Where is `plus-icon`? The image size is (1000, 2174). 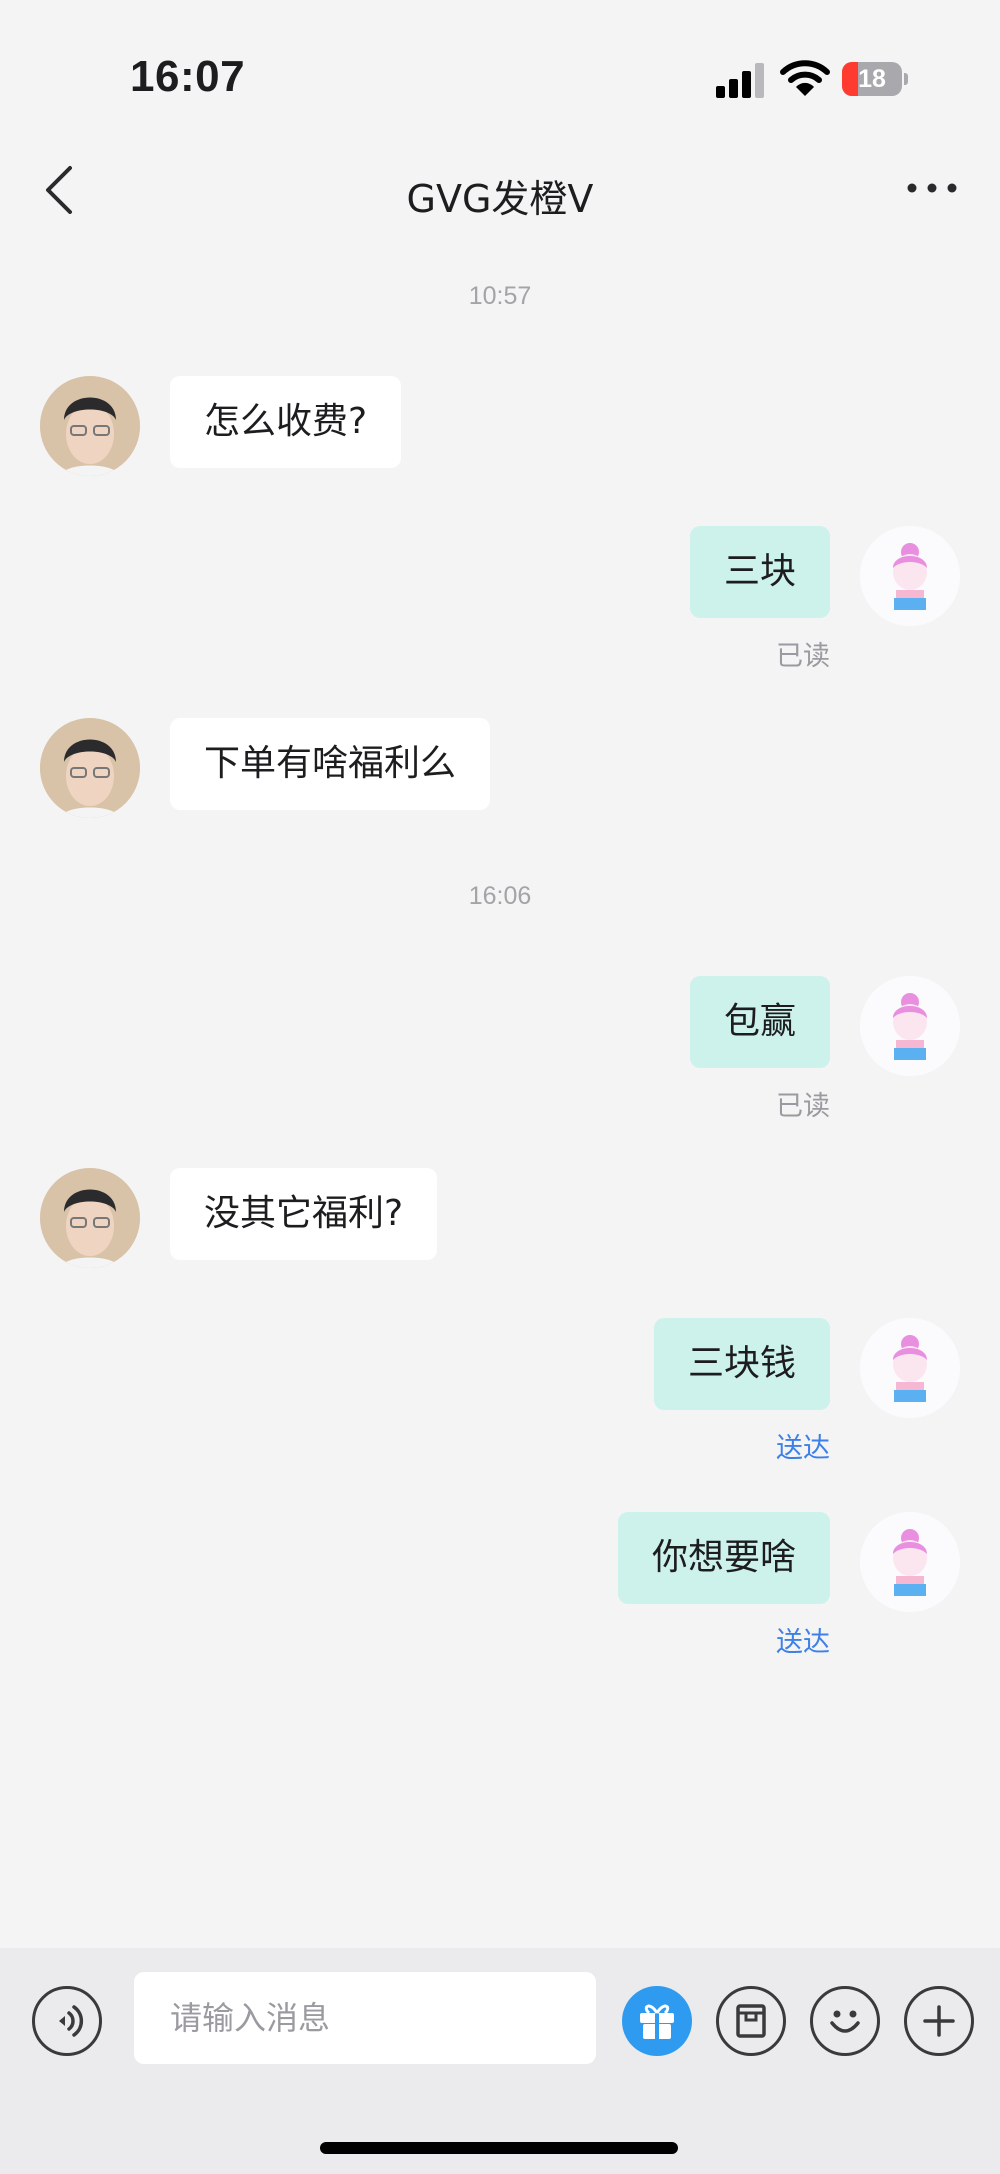 plus-icon is located at coordinates (939, 2021).